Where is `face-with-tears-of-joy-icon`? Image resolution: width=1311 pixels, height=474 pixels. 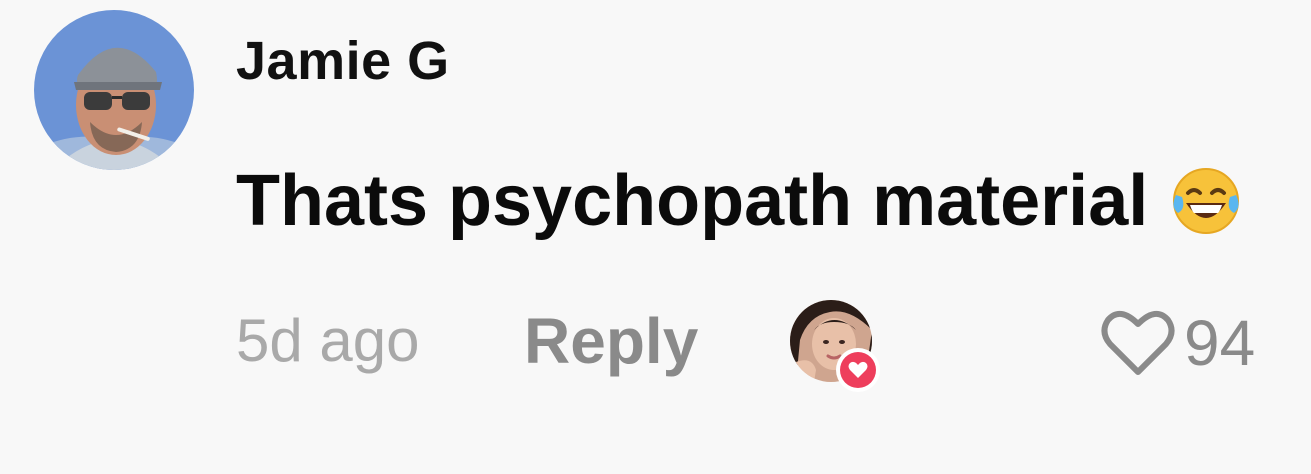 face-with-tears-of-joy-icon is located at coordinates (1206, 201).